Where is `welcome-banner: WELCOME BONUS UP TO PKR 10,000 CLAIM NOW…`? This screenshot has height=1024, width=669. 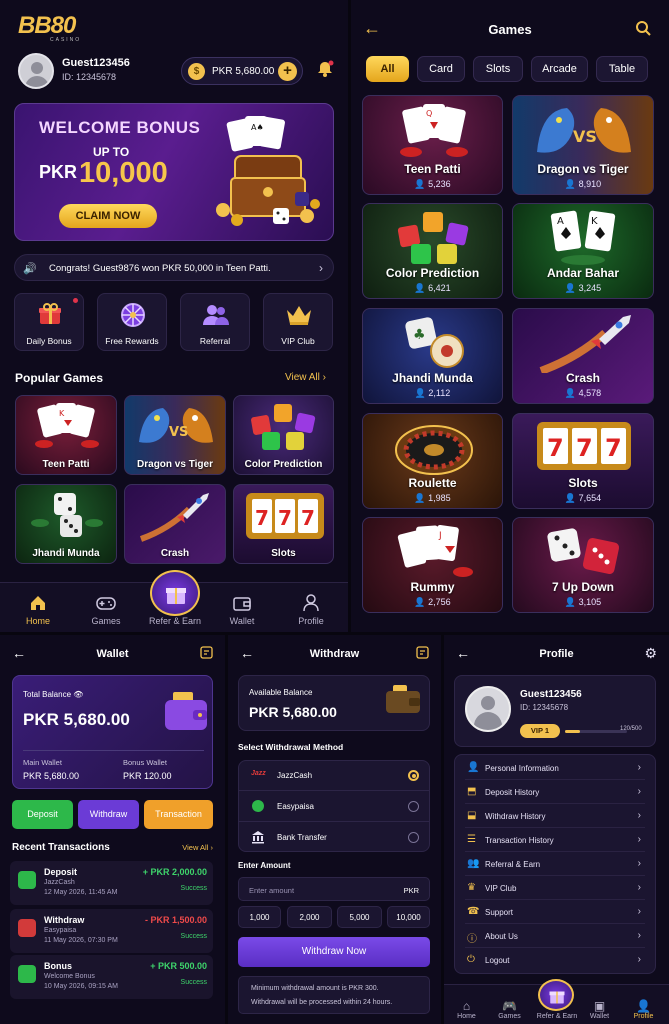 welcome-banner: WELCOME BONUS UP TO PKR 10,000 CLAIM NOW… is located at coordinates (174, 172).